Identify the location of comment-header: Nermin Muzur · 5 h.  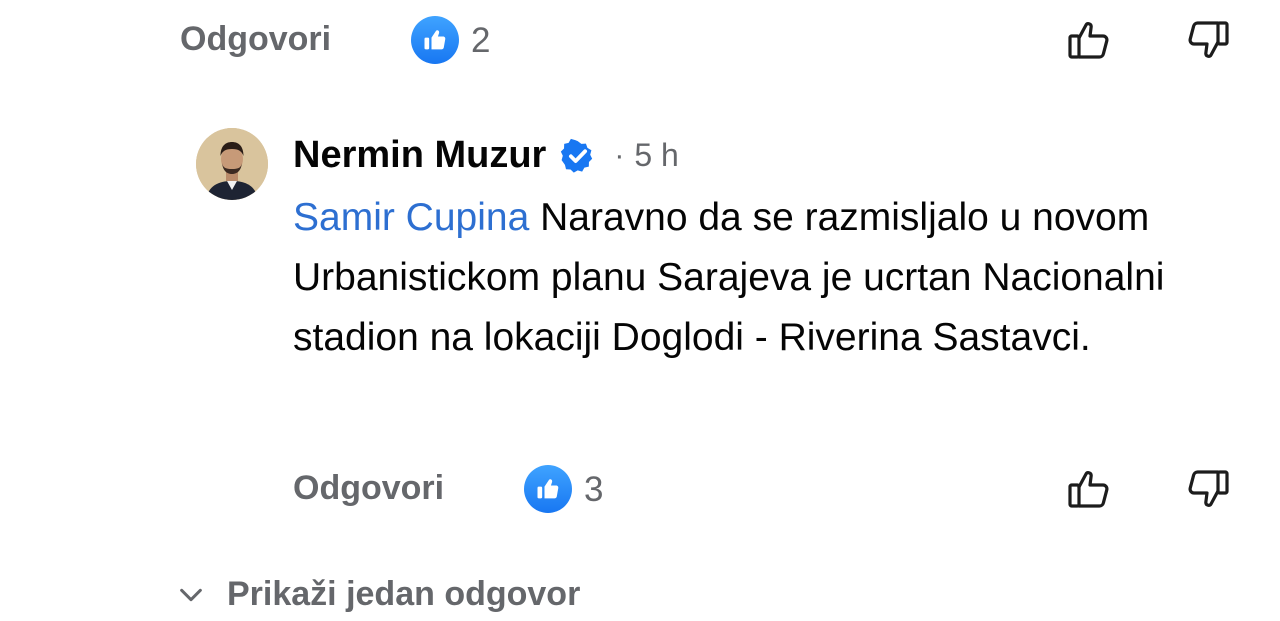
(486, 155).